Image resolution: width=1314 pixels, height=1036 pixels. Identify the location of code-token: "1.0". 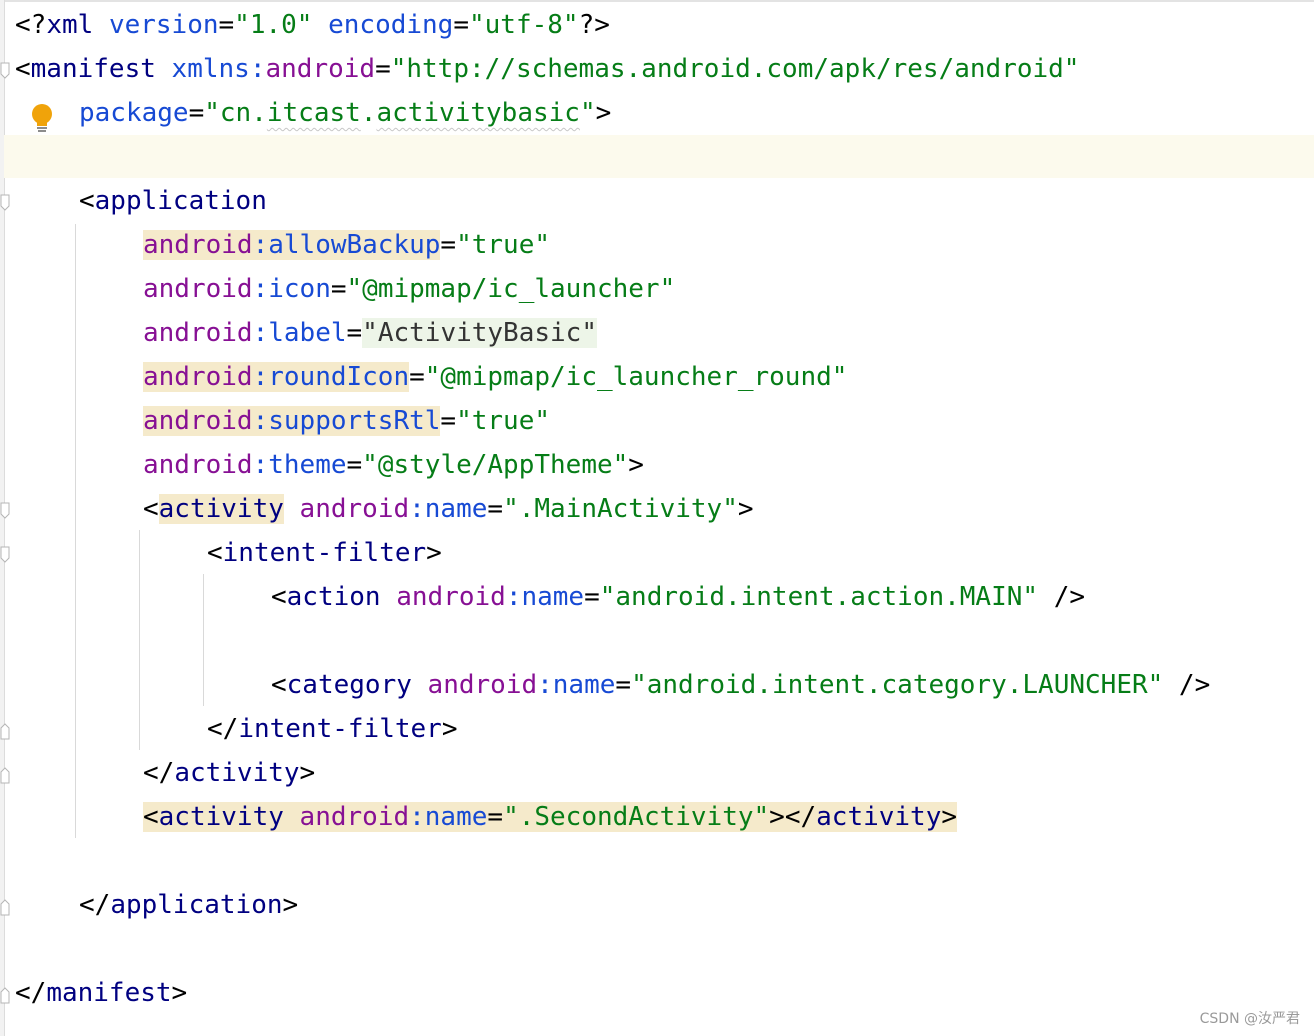
(273, 25).